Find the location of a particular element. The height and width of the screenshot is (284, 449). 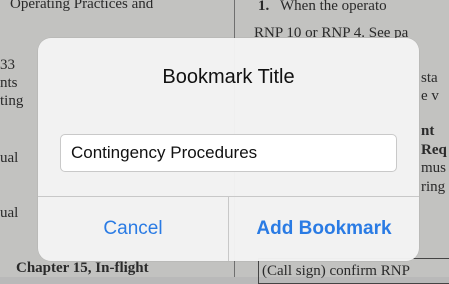

doc-text: e v is located at coordinates (430, 96).